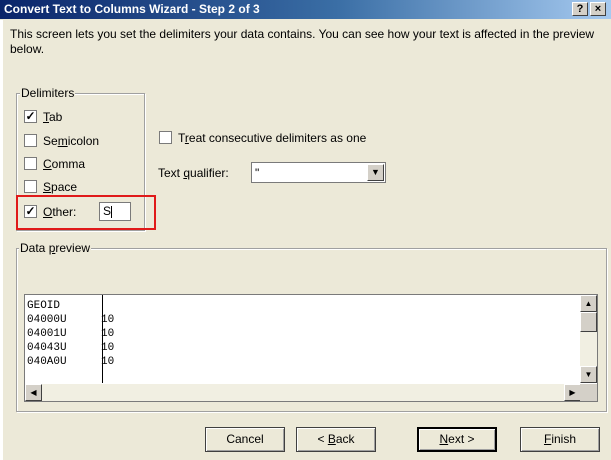 This screenshot has width=611, height=460. I want to click on scroll-down-icon: ▼, so click(588, 374).